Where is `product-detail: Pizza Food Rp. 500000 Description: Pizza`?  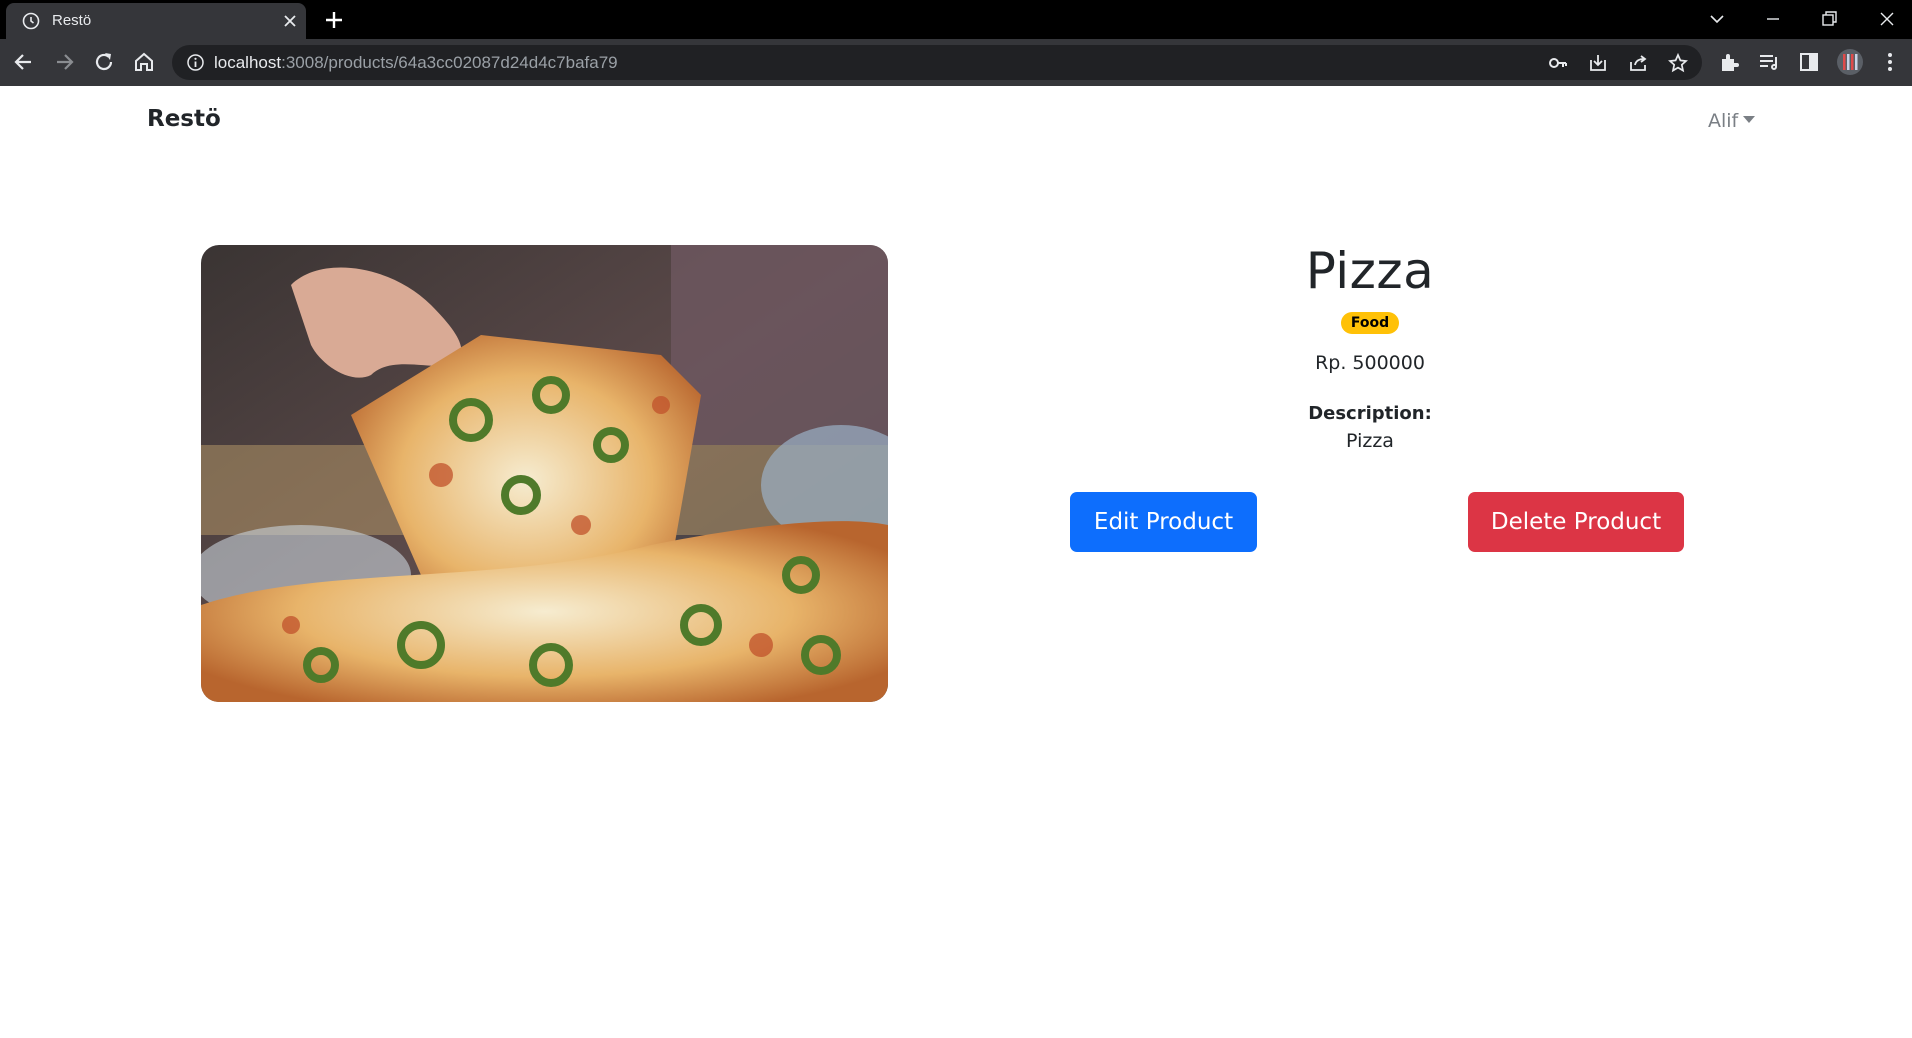 product-detail: Pizza Food Rp. 500000 Description: Pizza is located at coordinates (1370, 344).